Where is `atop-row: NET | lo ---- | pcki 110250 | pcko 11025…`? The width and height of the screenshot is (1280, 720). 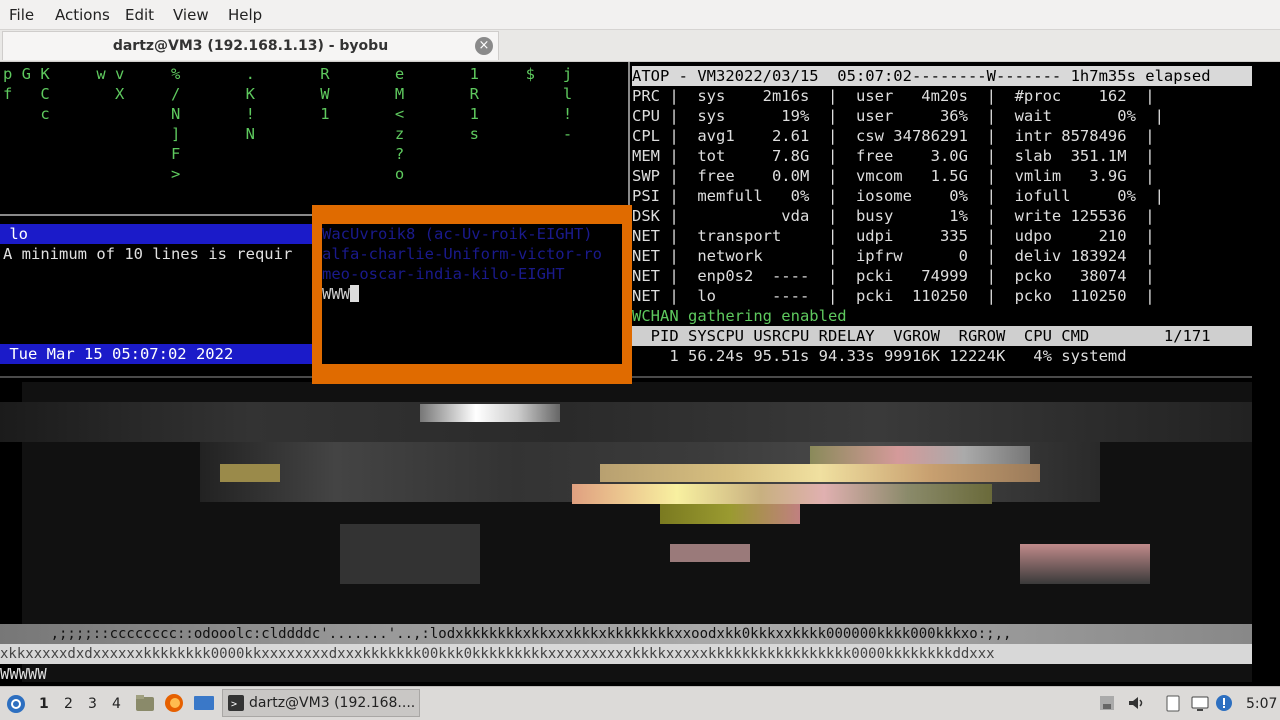
atop-row: NET | lo ---- | pcki 110250 | pcko 11025… is located at coordinates (893, 296).